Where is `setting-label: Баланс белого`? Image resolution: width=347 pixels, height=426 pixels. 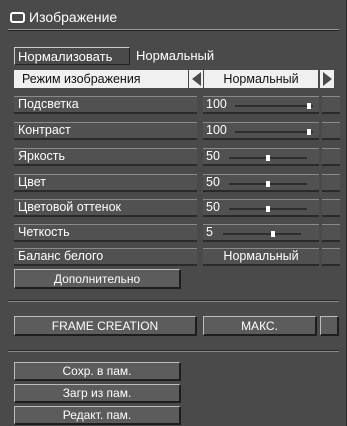 setting-label: Баланс белого is located at coordinates (105, 257).